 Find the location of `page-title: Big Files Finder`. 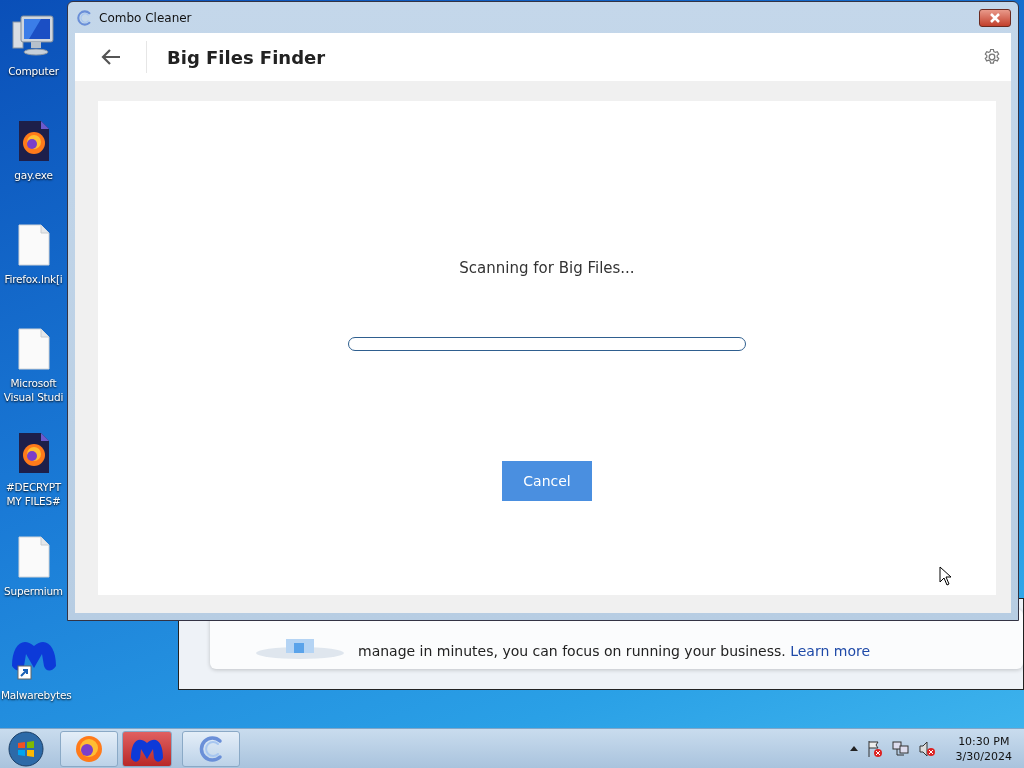

page-title: Big Files Finder is located at coordinates (246, 57).